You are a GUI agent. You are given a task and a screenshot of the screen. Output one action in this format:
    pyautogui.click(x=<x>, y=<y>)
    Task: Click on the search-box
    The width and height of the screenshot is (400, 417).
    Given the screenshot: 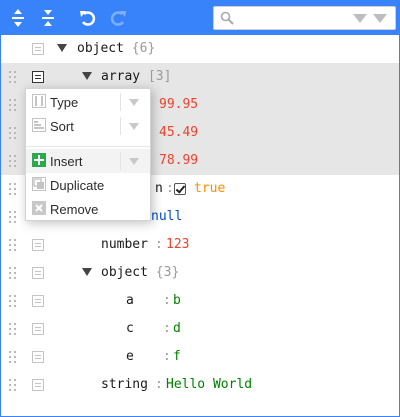 What is the action you would take?
    pyautogui.click(x=304, y=18)
    